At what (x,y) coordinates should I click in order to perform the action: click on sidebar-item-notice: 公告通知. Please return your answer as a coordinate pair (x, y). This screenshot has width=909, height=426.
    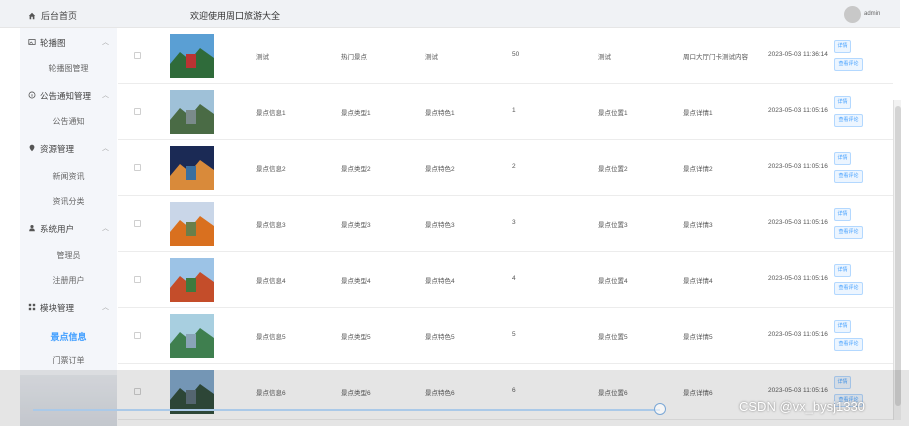
    Looking at the image, I should click on (68, 121).